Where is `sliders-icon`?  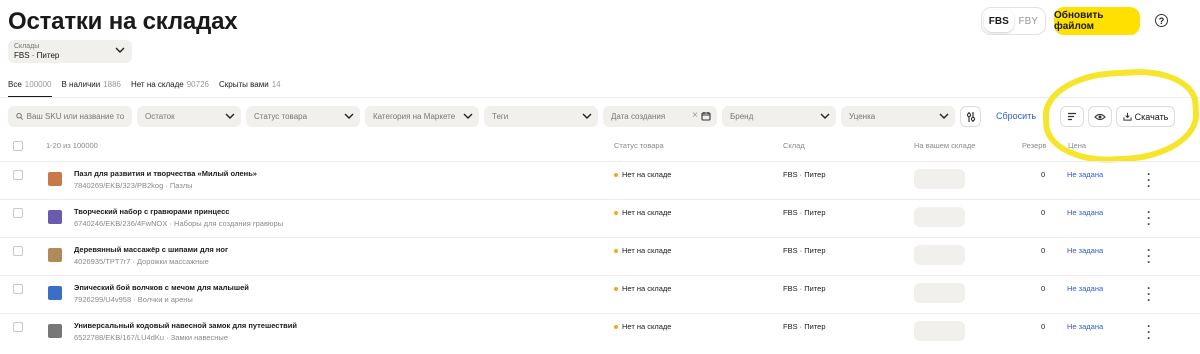
sliders-icon is located at coordinates (970, 116).